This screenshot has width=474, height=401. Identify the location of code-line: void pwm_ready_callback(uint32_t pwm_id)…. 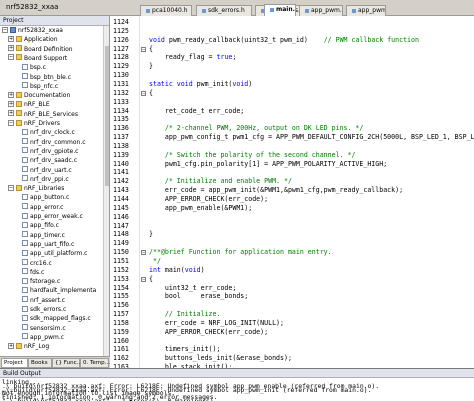
(284, 40).